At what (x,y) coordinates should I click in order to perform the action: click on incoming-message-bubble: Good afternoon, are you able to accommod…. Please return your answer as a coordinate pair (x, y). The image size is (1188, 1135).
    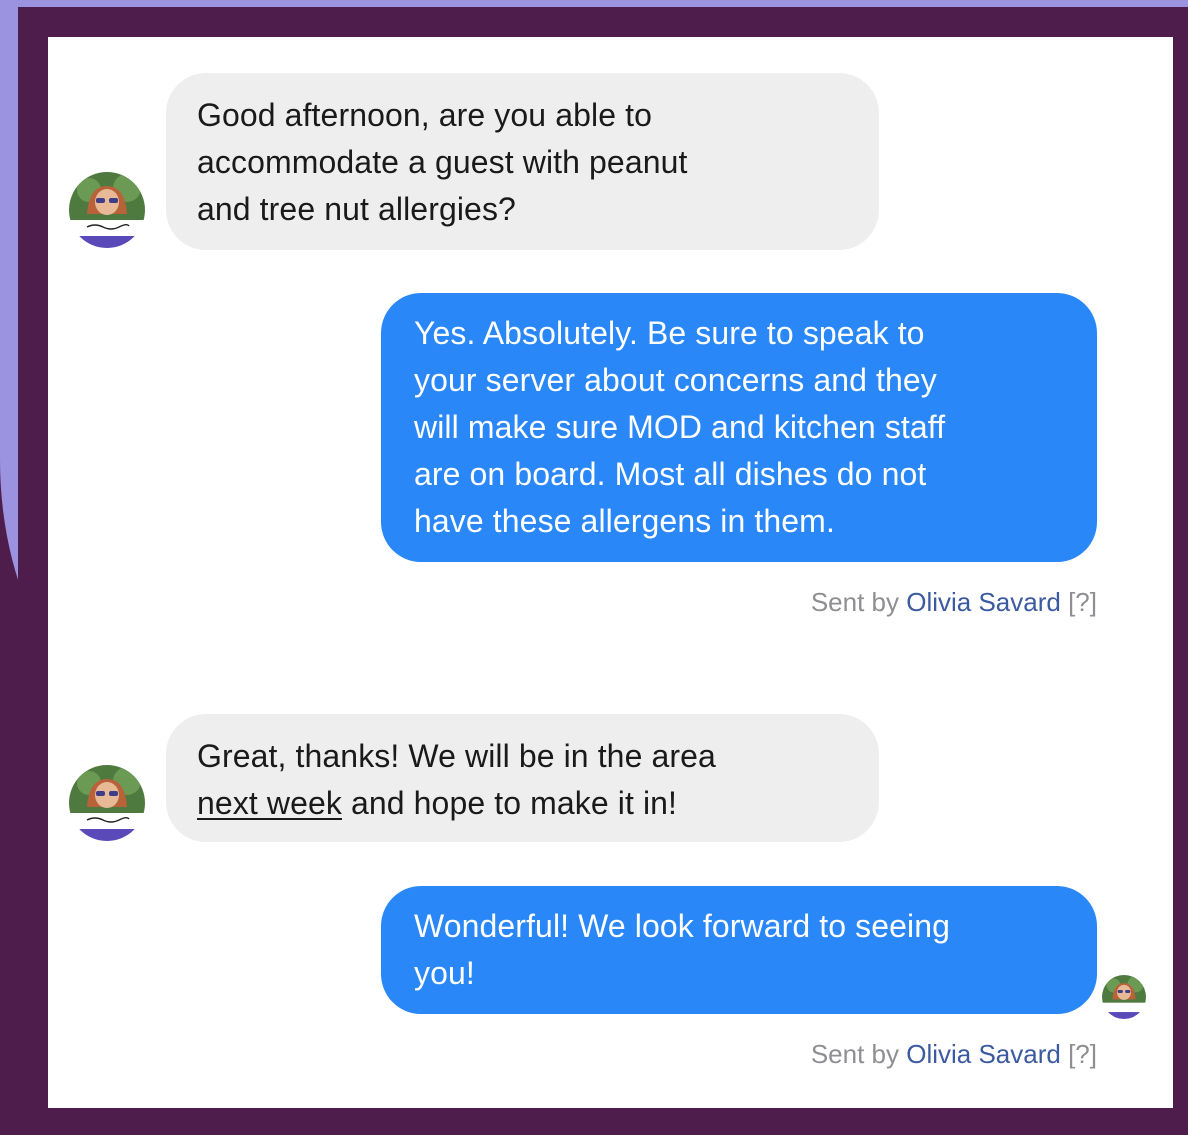
    Looking at the image, I should click on (522, 161).